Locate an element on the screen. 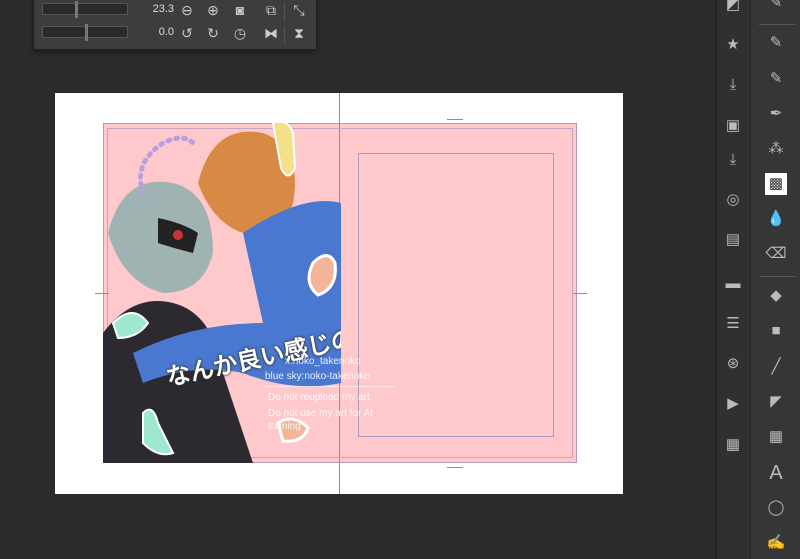  layer-property-icon: ◎ is located at coordinates (733, 200).